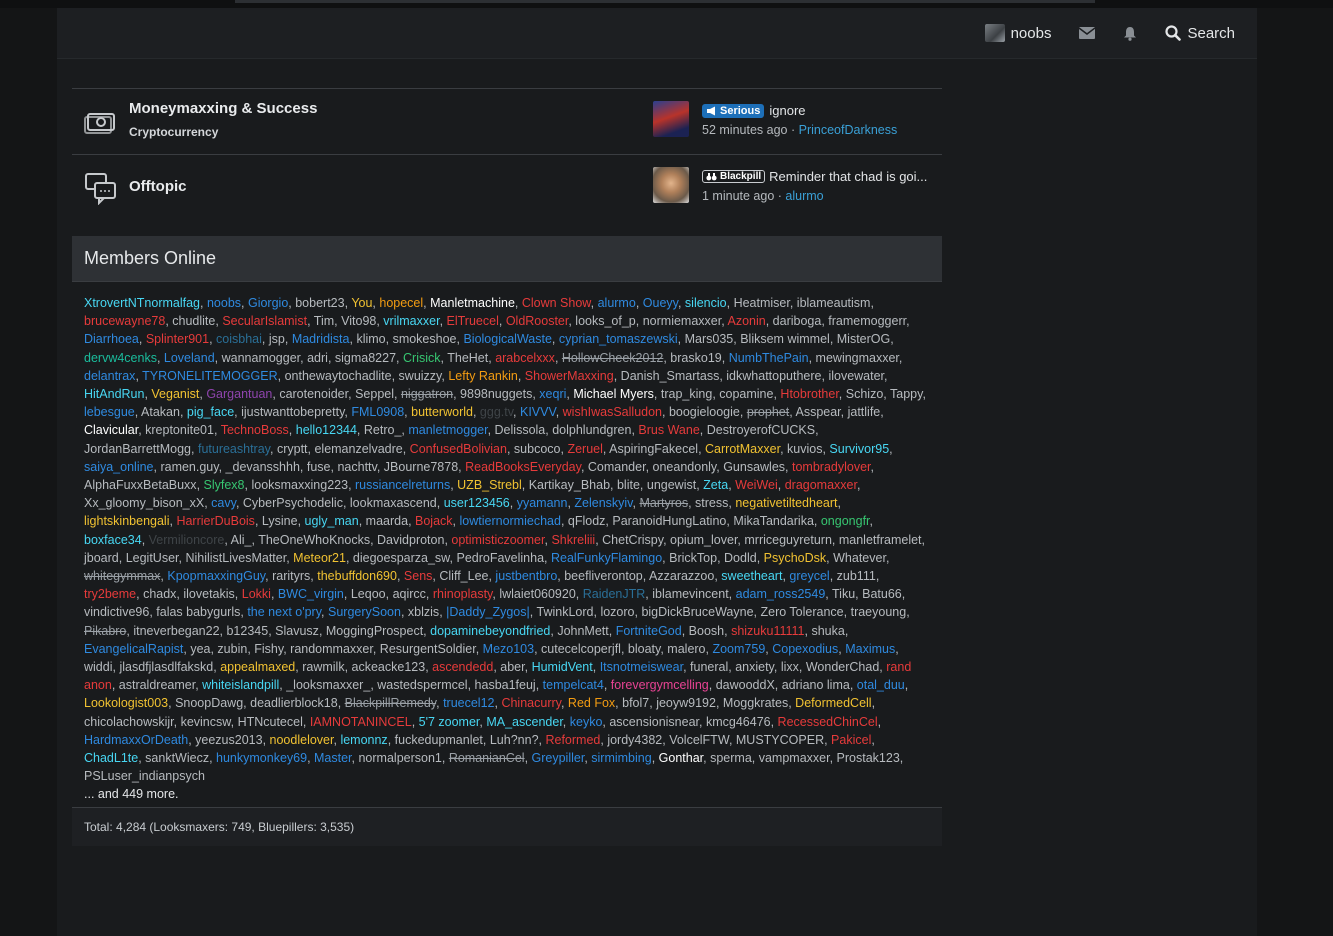  I want to click on member-link: Azzarazzoo, so click(681, 576).